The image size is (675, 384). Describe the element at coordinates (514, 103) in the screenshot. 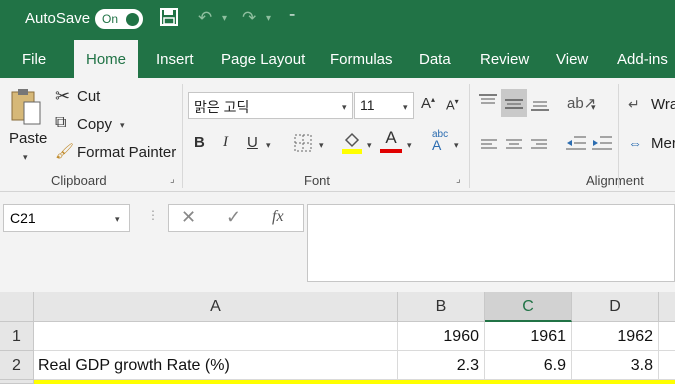

I see `middle-align-icon` at that location.